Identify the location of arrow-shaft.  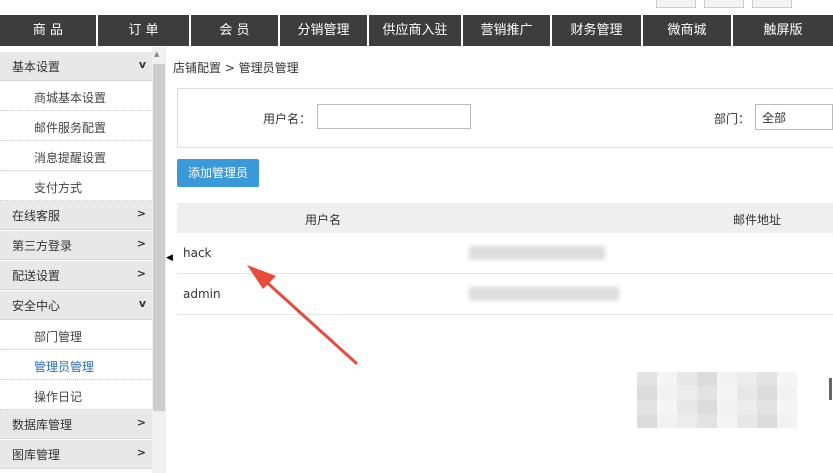
(309, 320).